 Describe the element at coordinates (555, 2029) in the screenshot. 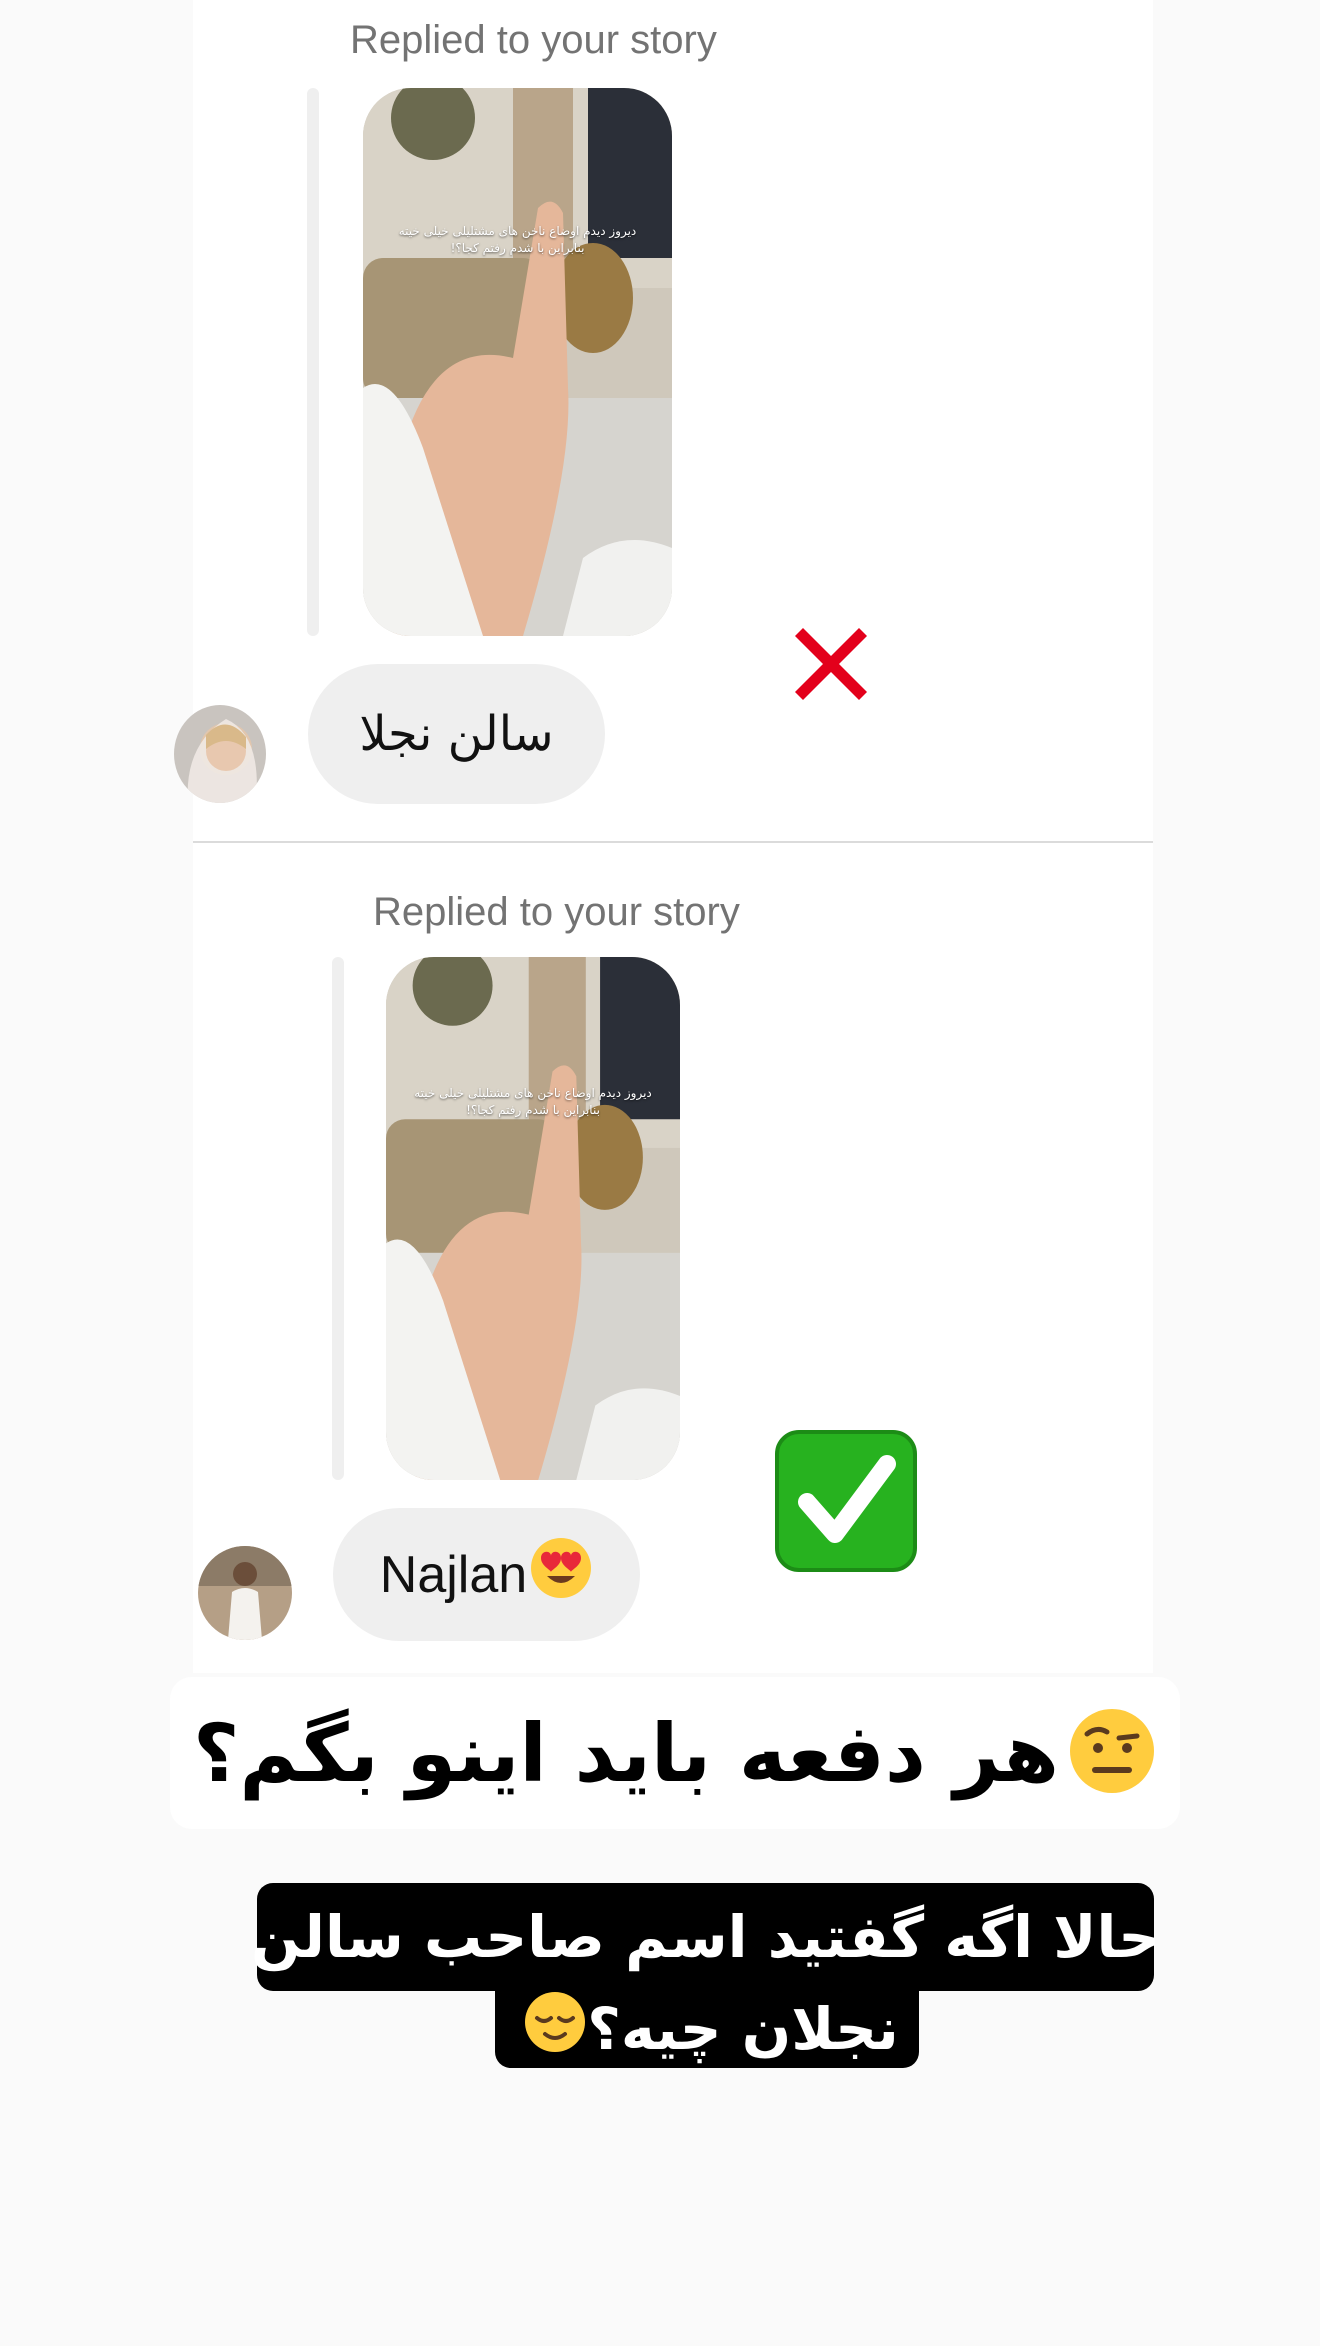

I see `relieved-face-emoji-icon` at that location.